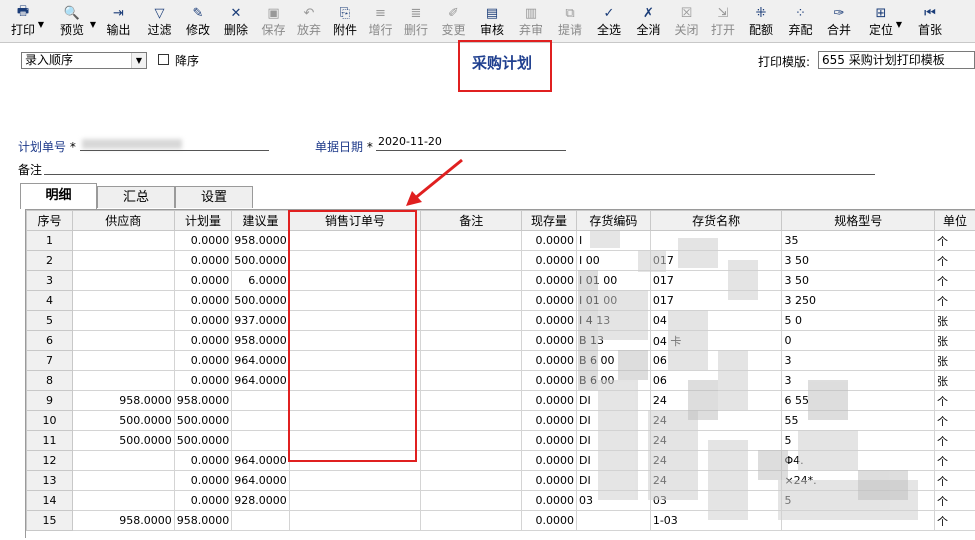 Image resolution: width=975 pixels, height=540 pixels. I want to click on table-row: 20.0000500.00000.0000I 000173 50个, so click(501, 261).